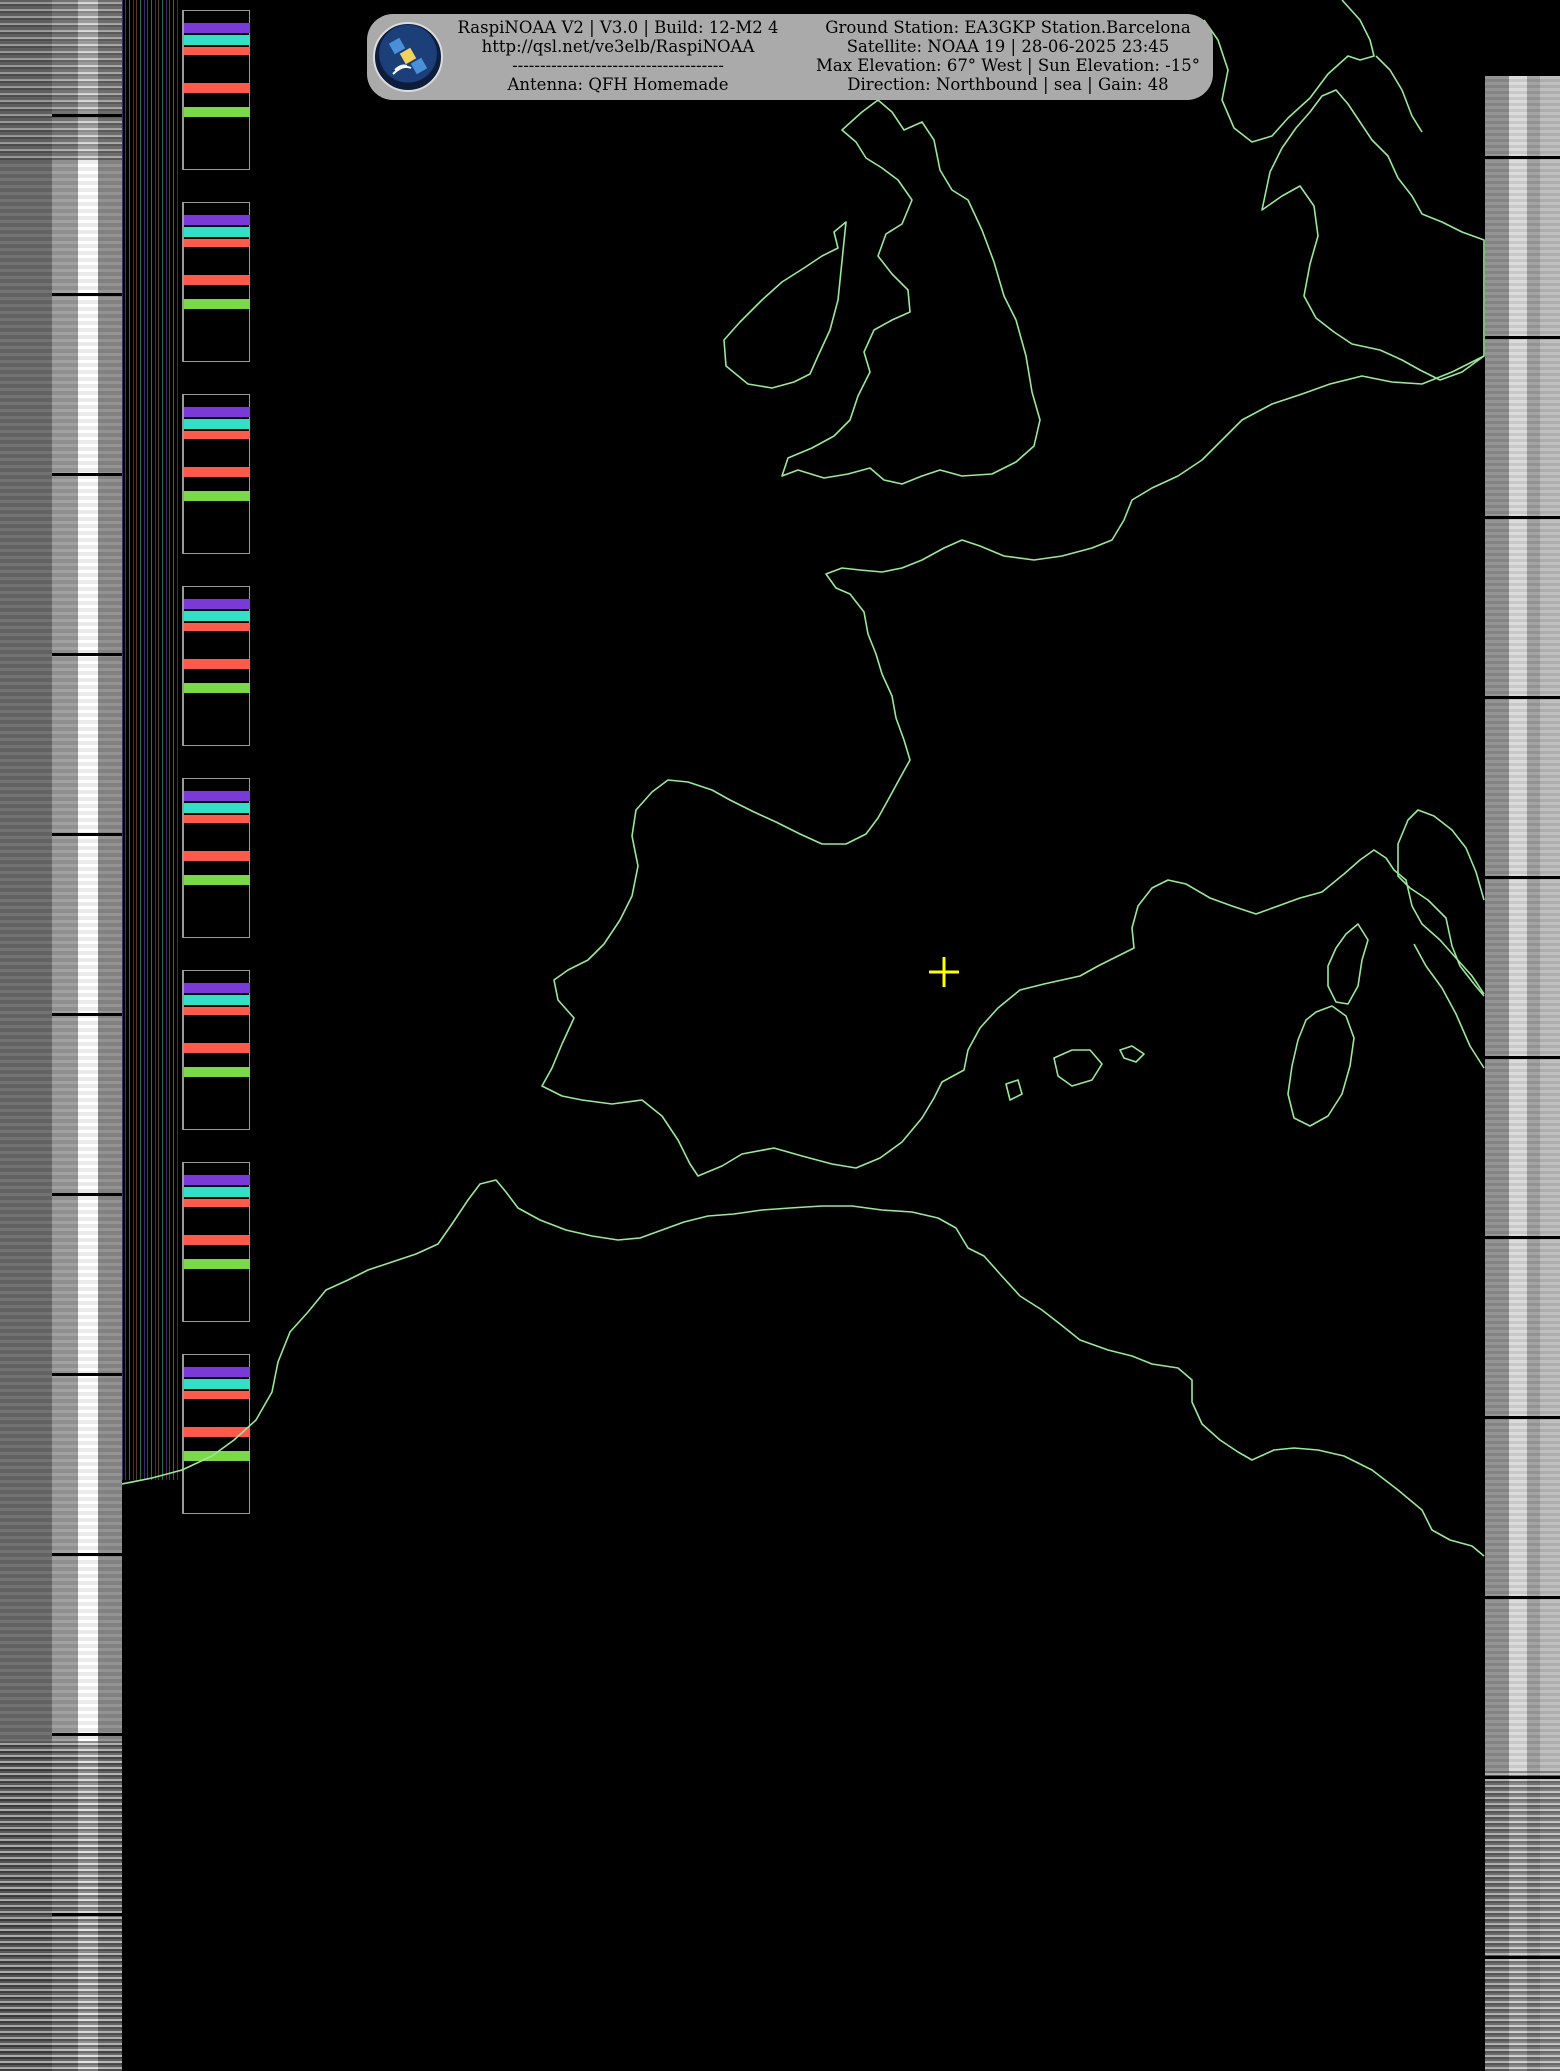 Image resolution: width=1560 pixels, height=2071 pixels. I want to click on coastline-menorca, so click(1132, 1054).